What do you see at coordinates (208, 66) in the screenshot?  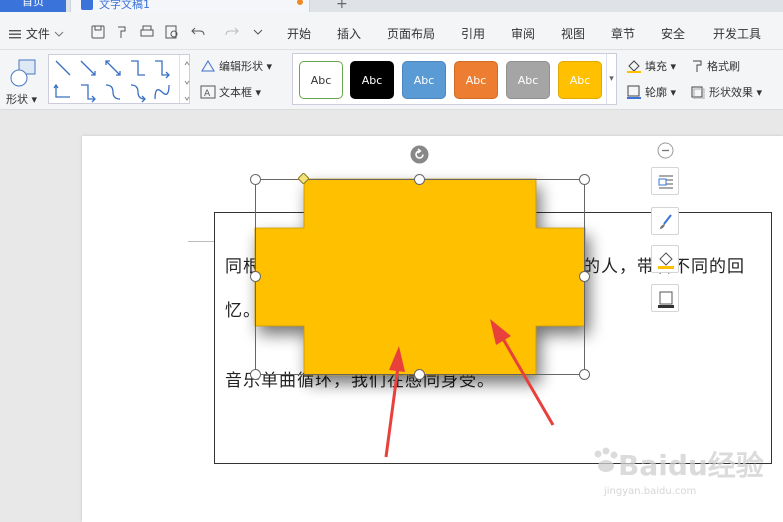 I see `edit-shape-icon` at bounding box center [208, 66].